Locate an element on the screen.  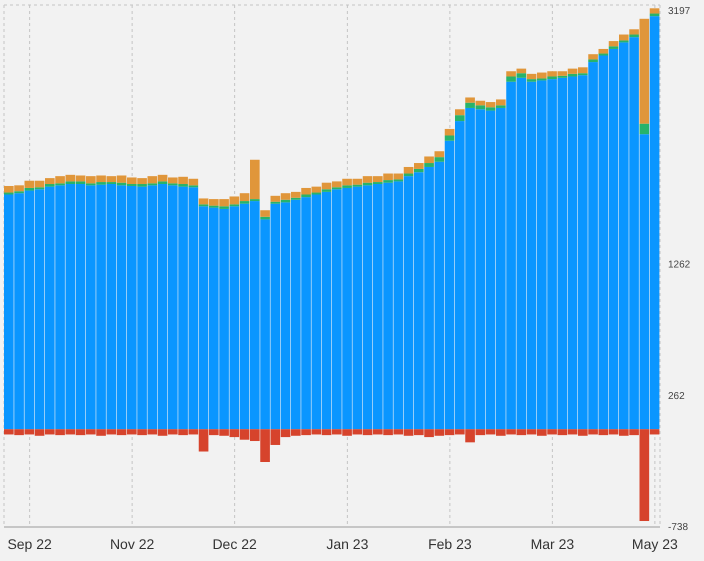
axis-label: -738 is located at coordinates (678, 527).